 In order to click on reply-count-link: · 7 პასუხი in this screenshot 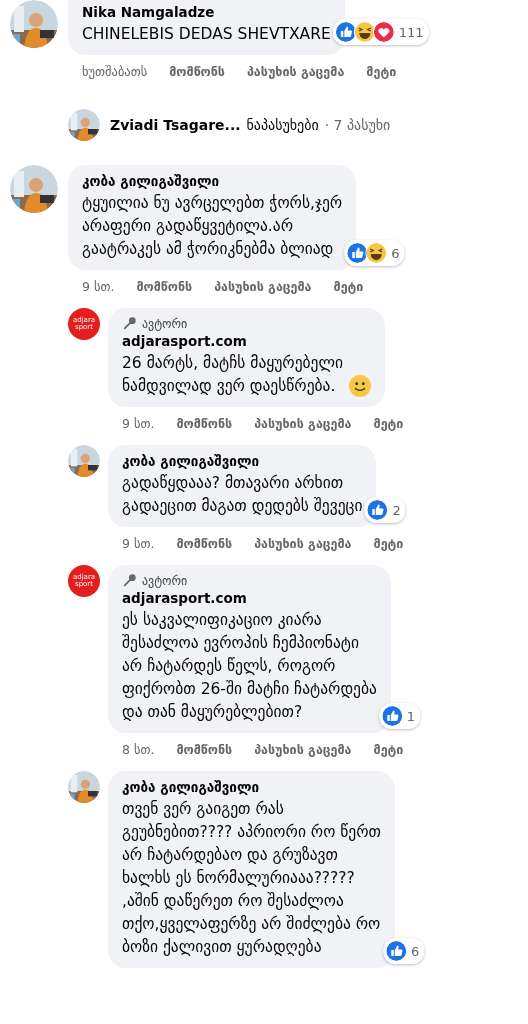, I will do `click(357, 125)`.